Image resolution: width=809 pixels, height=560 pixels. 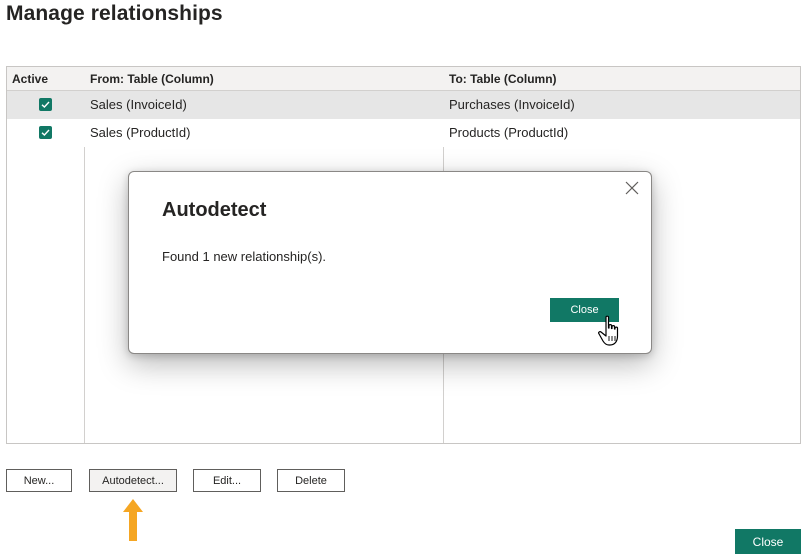 I want to click on delete-button: Delete, so click(x=311, y=480).